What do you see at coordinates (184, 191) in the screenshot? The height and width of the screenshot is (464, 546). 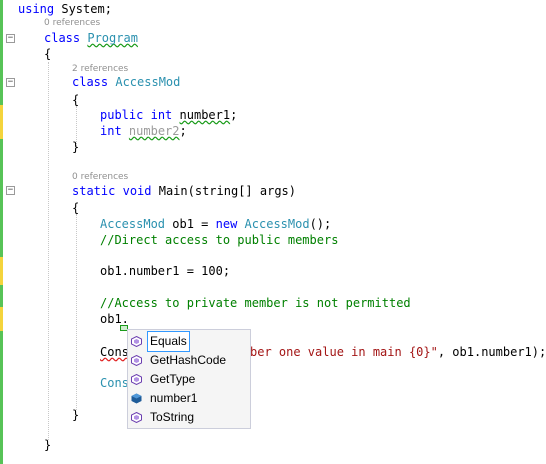 I see `code-line-main: static void Main(string[] args)` at bounding box center [184, 191].